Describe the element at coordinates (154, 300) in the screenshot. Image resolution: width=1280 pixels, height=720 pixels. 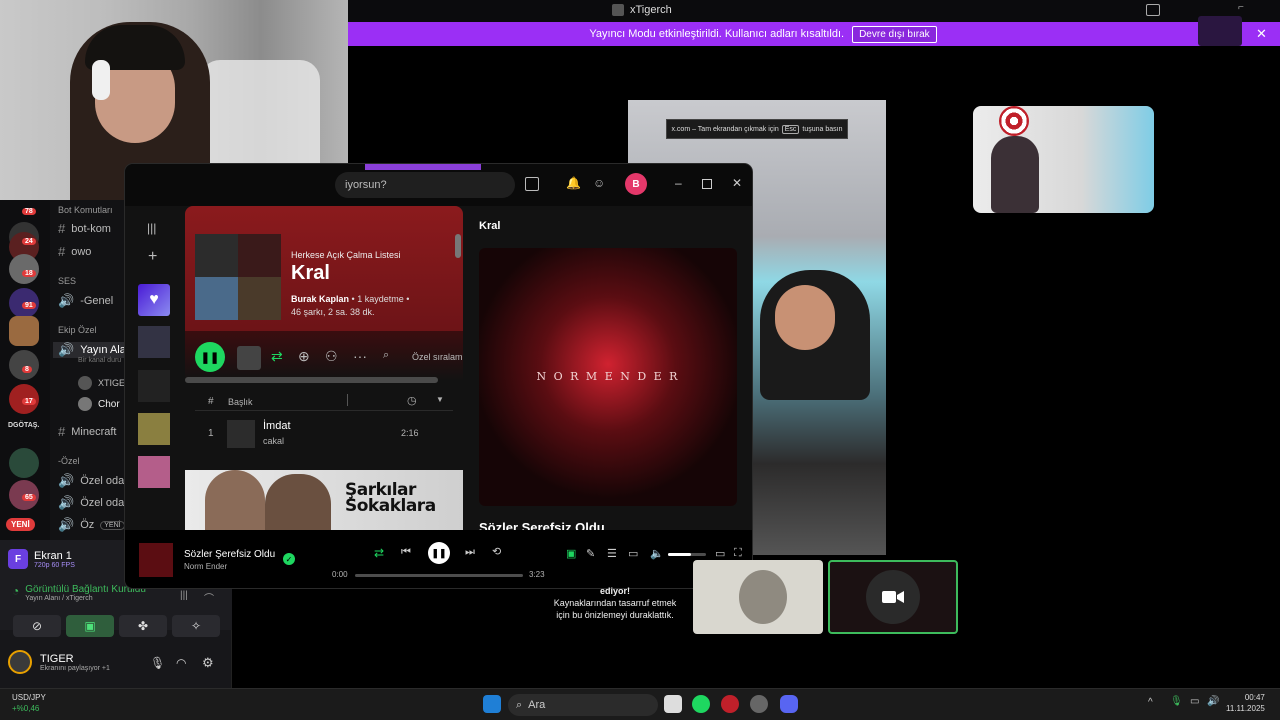
I see `liked-songs-heart-icon: ♥` at that location.